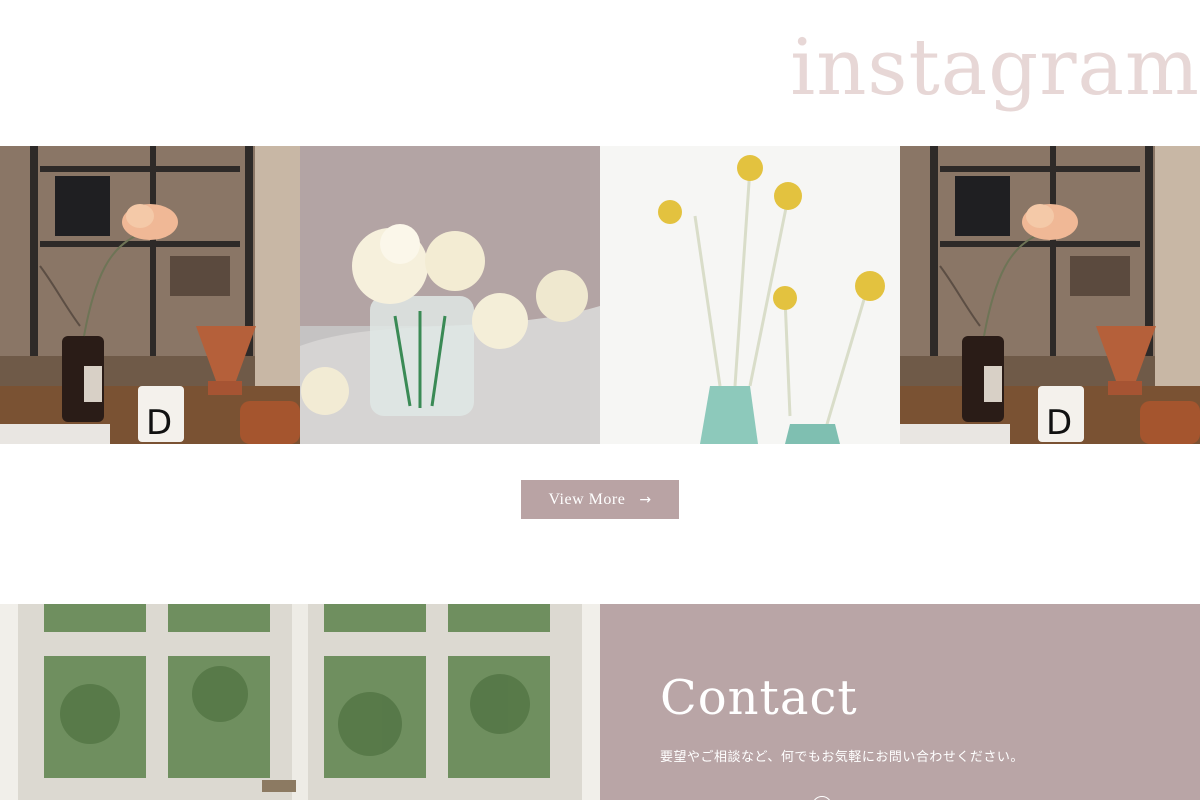 Image resolution: width=1200 pixels, height=800 pixels. What do you see at coordinates (759, 698) in the screenshot?
I see `contact-title: Contact` at bounding box center [759, 698].